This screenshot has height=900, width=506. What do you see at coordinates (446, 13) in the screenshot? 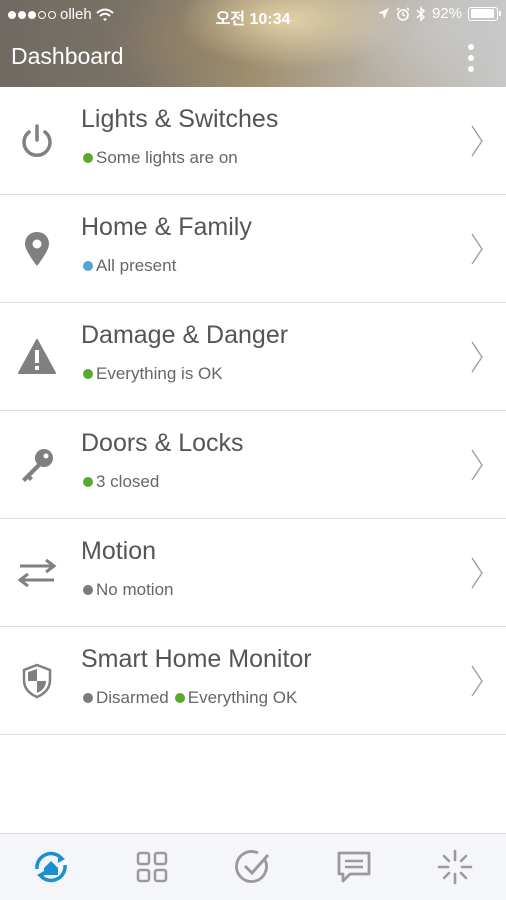
I see `battery-percent: 92%` at bounding box center [446, 13].